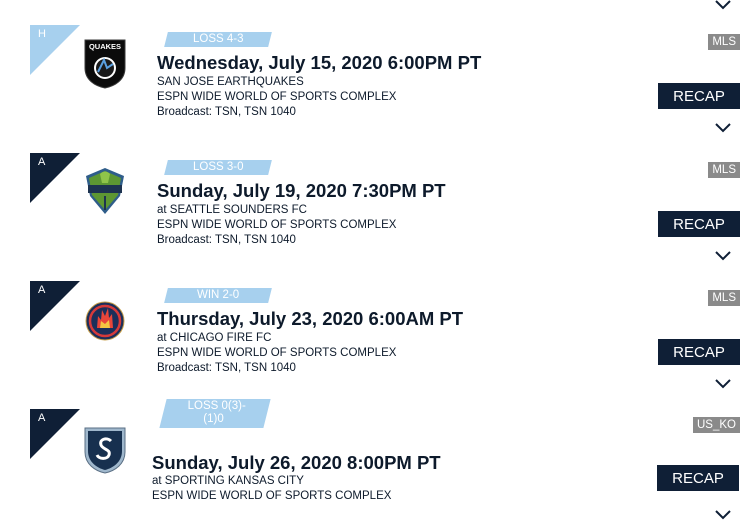 The width and height of the screenshot is (746, 526). I want to click on match-date: Thursday, July 23, 2020 6:00AM PT, so click(310, 318).